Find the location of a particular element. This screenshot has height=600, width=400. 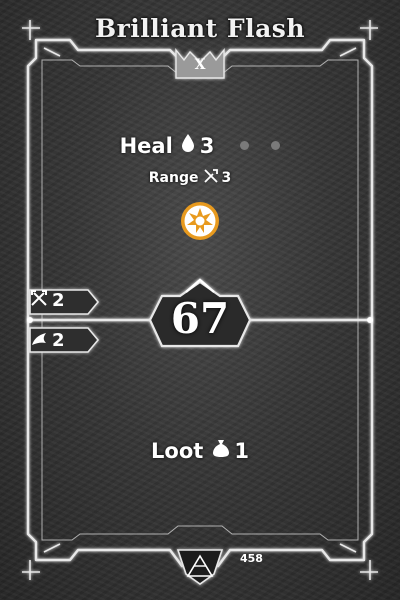

side-tag-2: 2 is located at coordinates (47, 340).